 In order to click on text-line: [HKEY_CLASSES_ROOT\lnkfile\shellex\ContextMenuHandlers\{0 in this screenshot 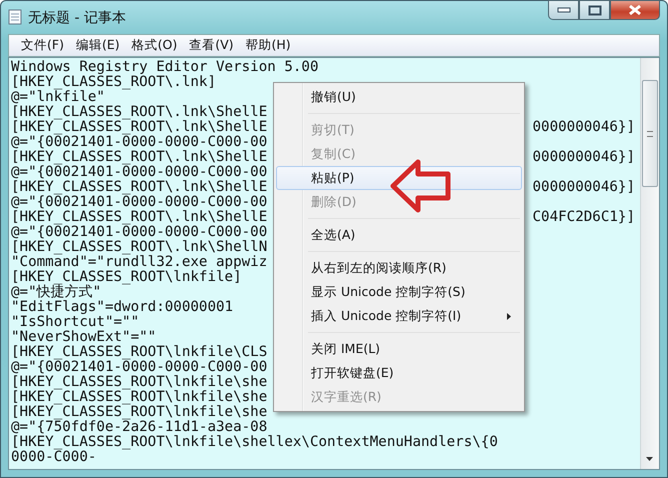, I will do `click(254, 442)`.